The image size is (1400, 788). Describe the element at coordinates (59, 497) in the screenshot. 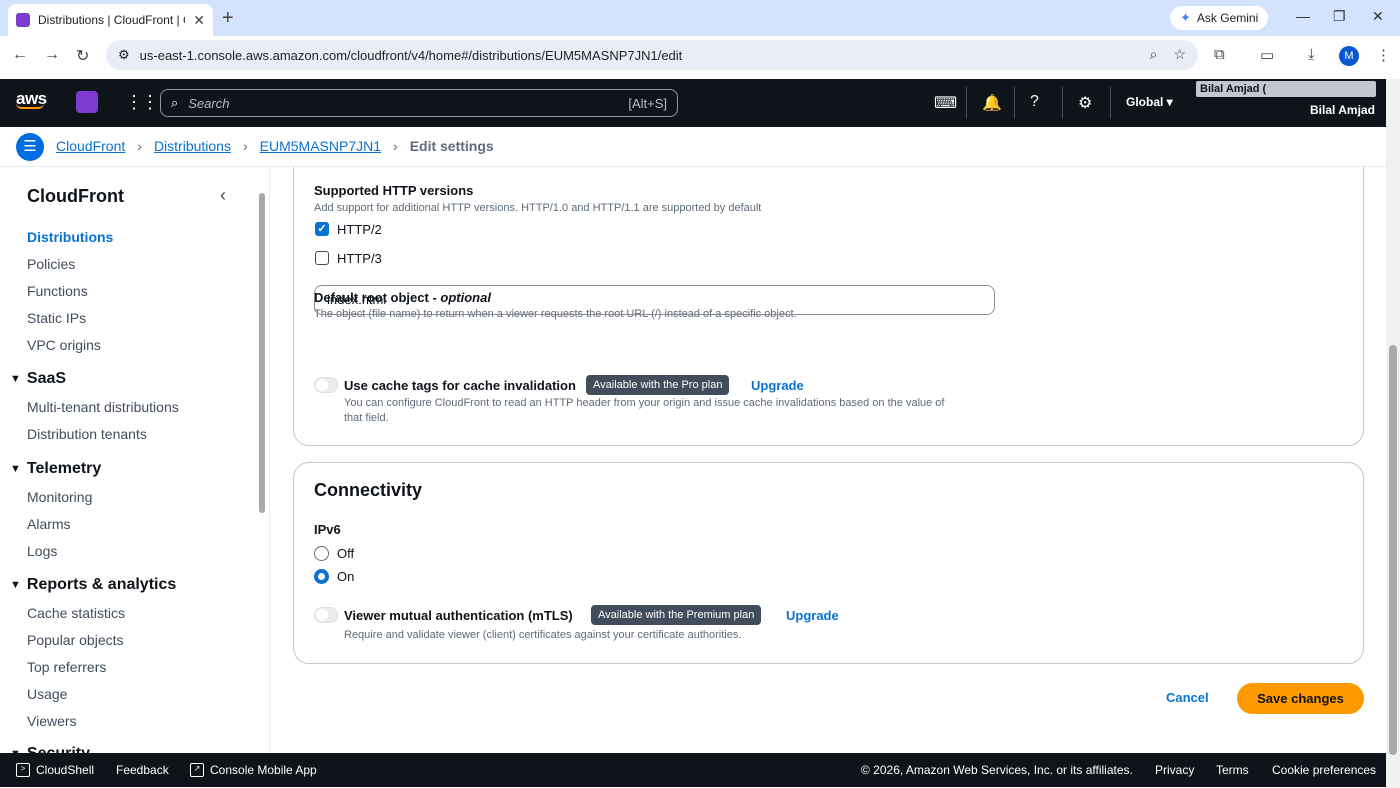

I see `sidebar-item-monitoring: Monitoring` at that location.